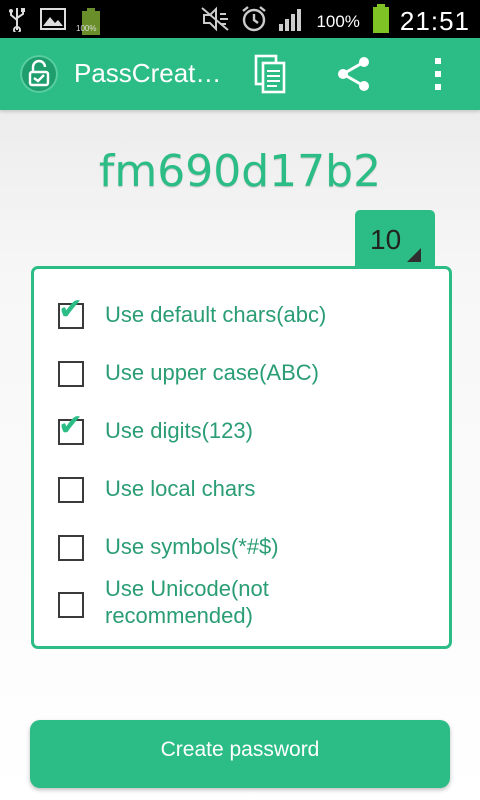 This screenshot has height=800, width=480. I want to click on option-unicode: ✔ Use Unicode(not recommended), so click(241, 603).